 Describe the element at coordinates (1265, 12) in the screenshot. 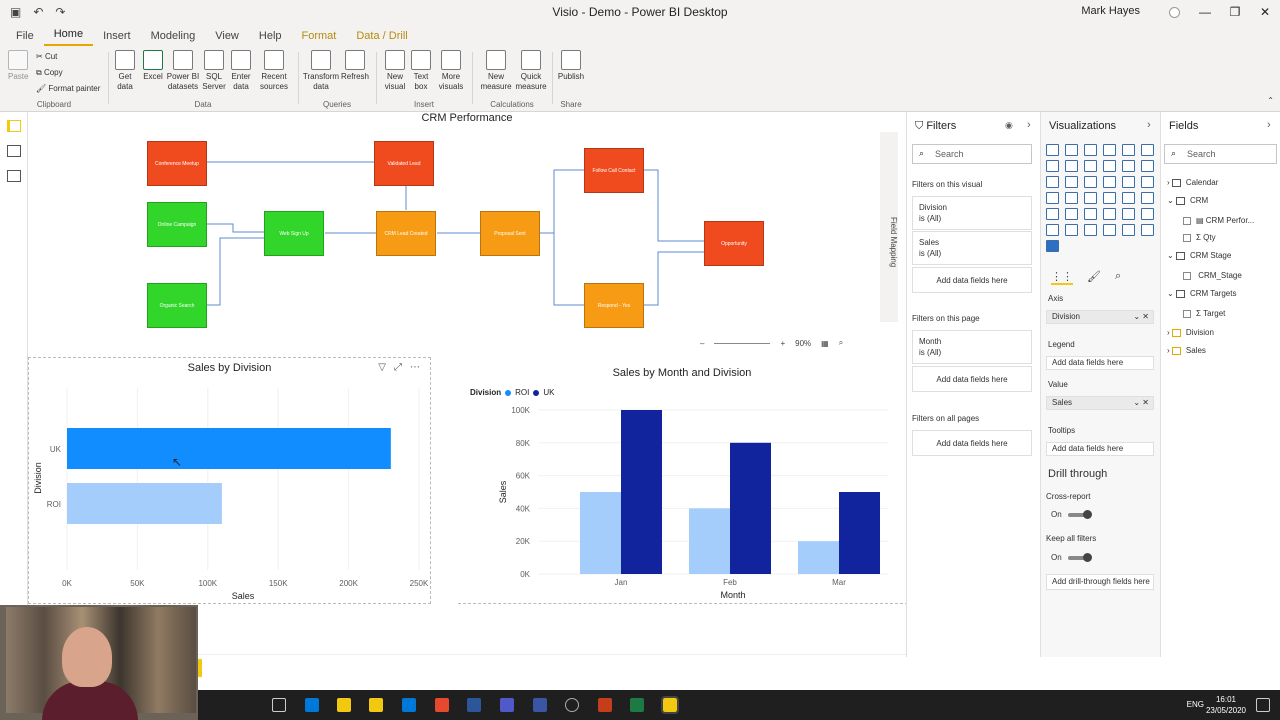

I see `close-button: ✕` at that location.